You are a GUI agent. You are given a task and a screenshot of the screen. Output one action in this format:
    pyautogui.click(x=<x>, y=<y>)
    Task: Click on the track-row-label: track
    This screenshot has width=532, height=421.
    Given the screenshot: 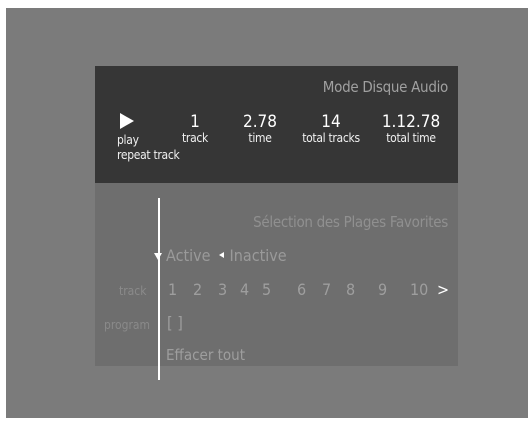 What is the action you would take?
    pyautogui.click(x=133, y=291)
    